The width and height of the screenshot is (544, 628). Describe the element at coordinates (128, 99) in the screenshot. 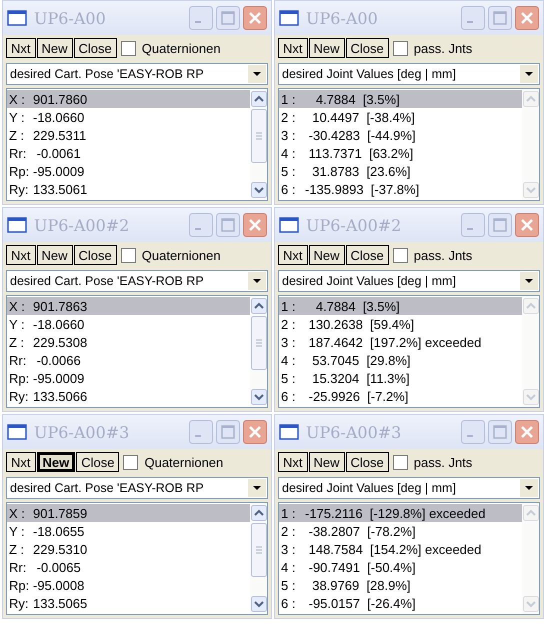

I see `list-row: X : 901.7860` at that location.